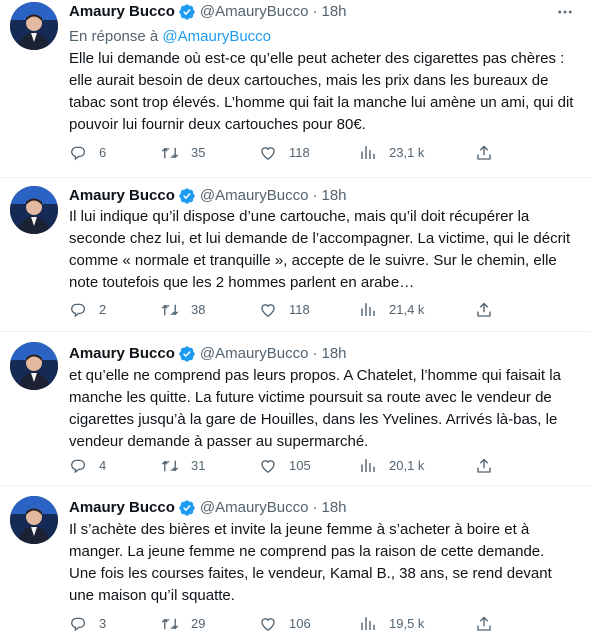 The height and width of the screenshot is (642, 591). I want to click on reply-context: En réponse à @AmauryBucco, so click(170, 37).